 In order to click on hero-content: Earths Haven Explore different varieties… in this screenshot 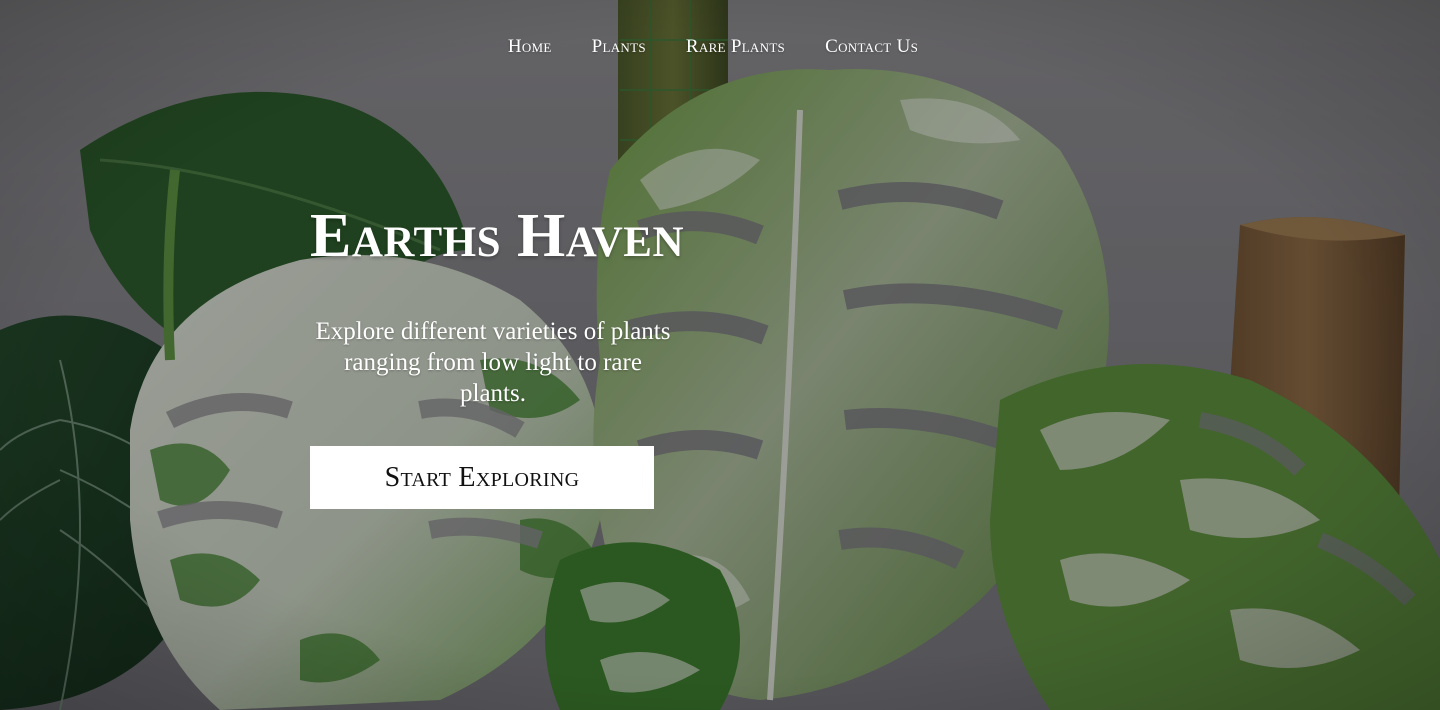, I will do `click(505, 353)`.